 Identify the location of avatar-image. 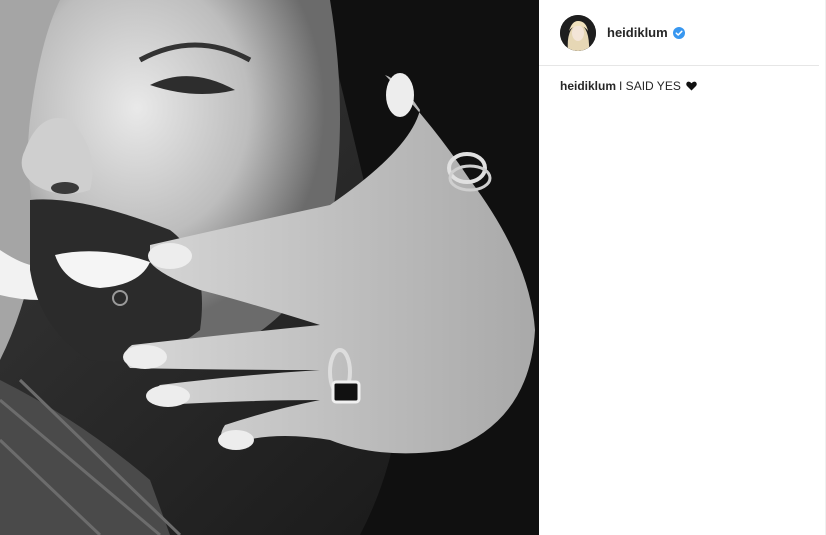
(578, 32).